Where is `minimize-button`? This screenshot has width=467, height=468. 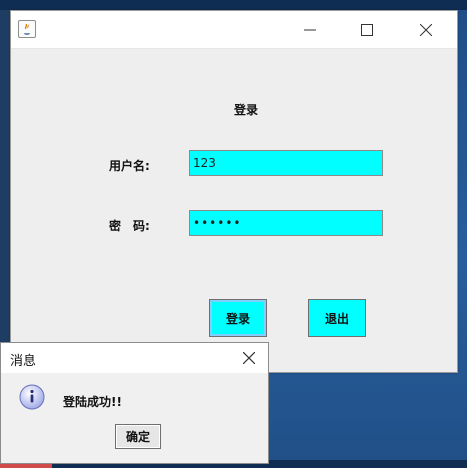 minimize-button is located at coordinates (310, 29).